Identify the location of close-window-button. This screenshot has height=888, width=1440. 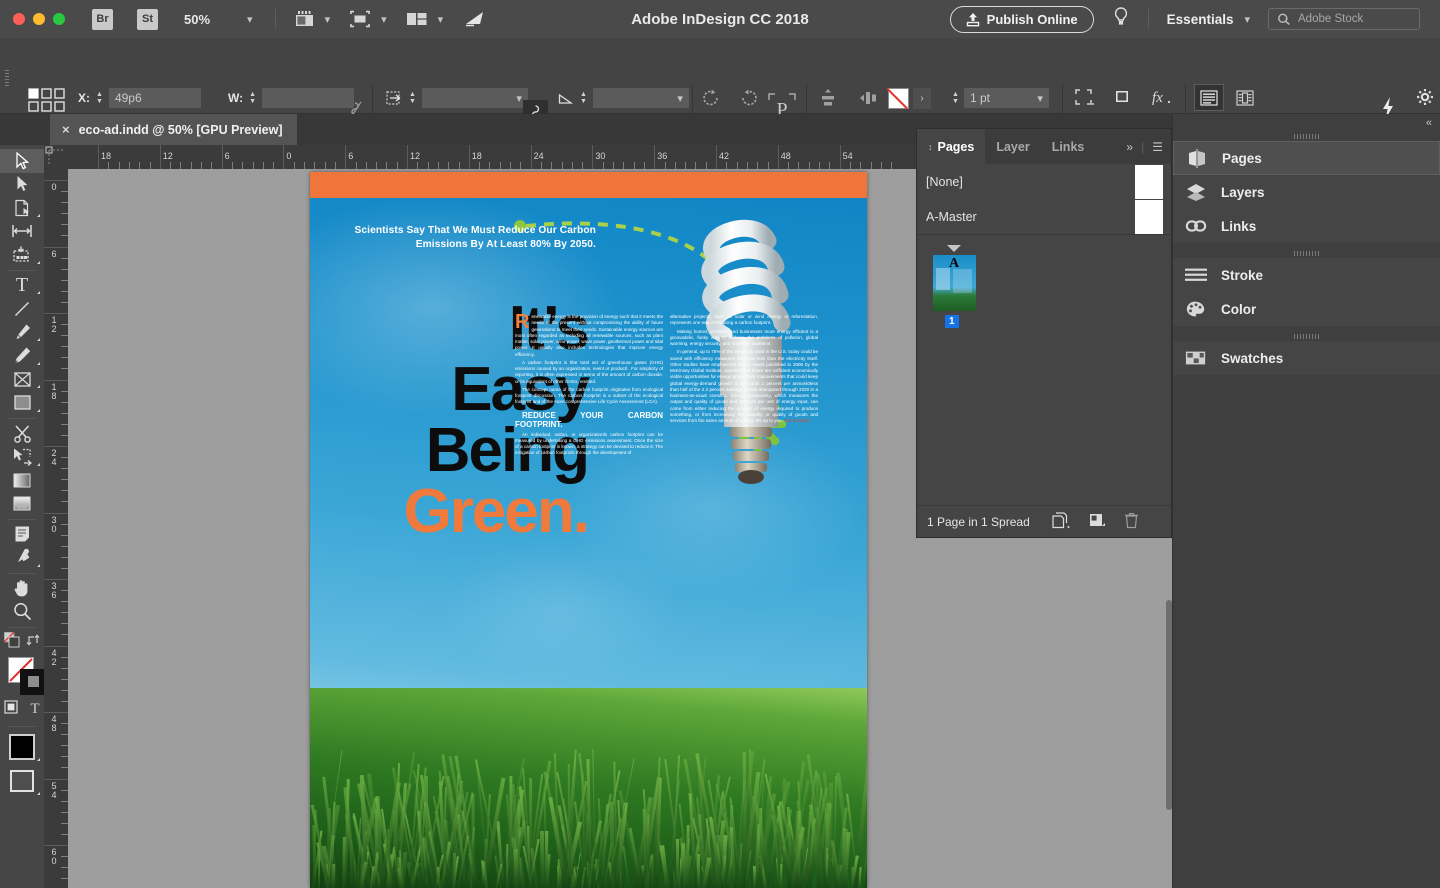
(19, 19).